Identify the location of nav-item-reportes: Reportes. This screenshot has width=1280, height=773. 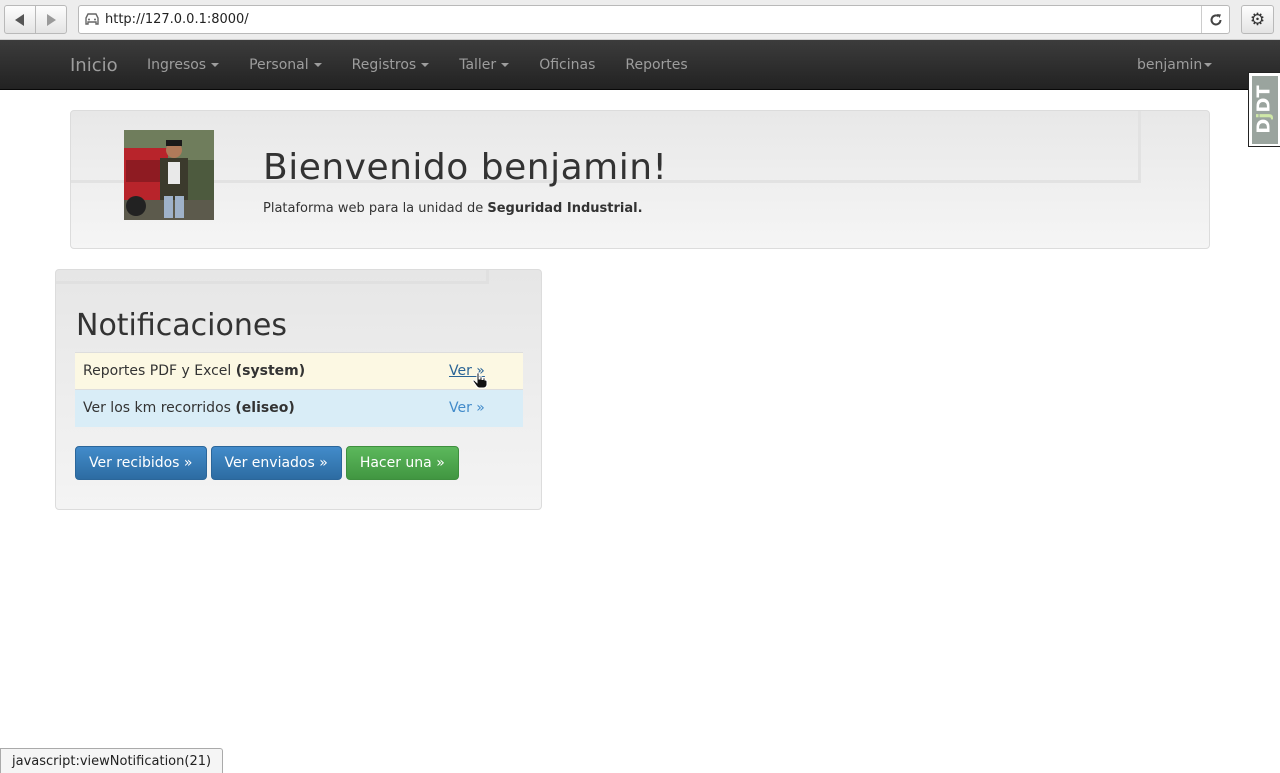
(656, 65).